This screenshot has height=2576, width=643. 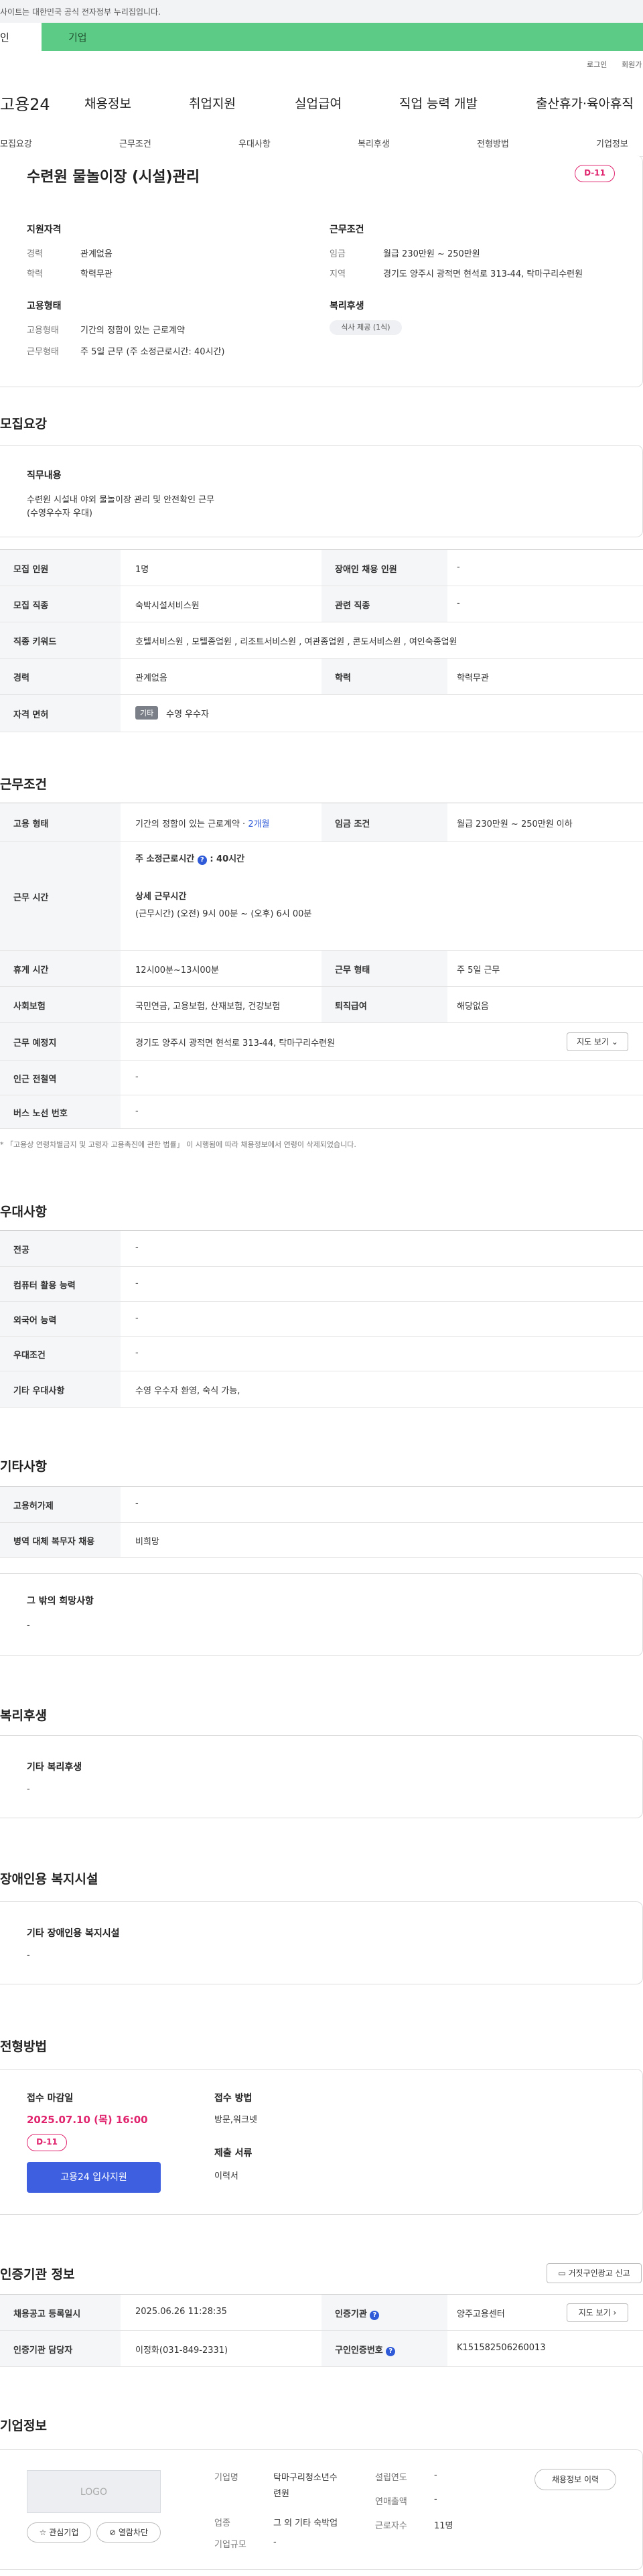 I want to click on welfare-heading: 복리후생, so click(x=347, y=306).